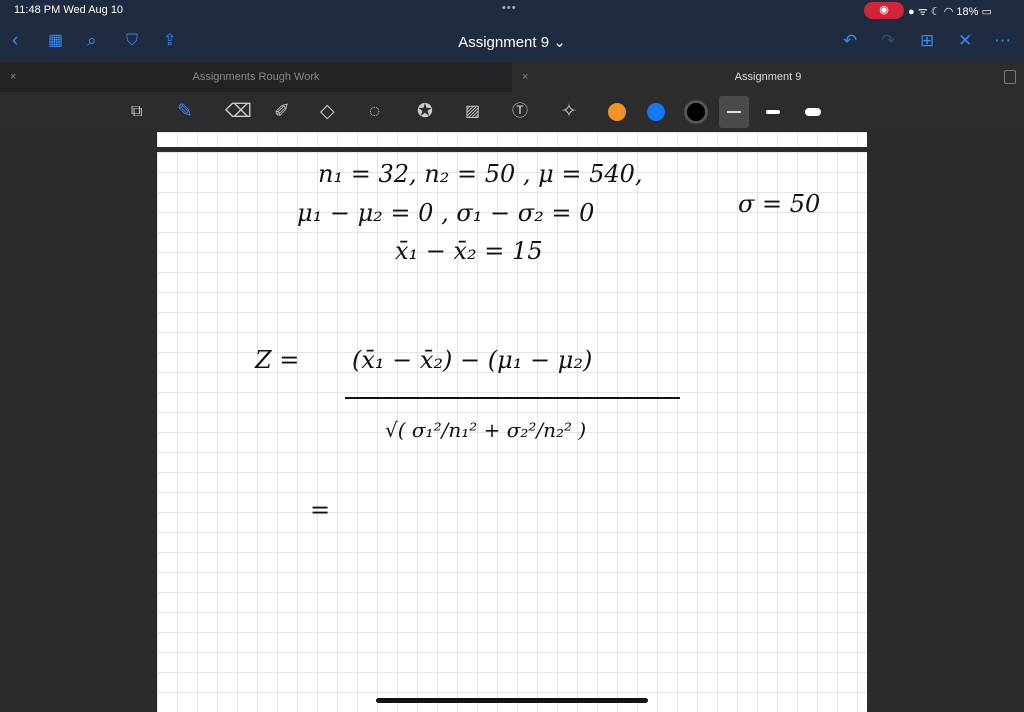 This screenshot has width=1024, height=712. Describe the element at coordinates (512, 139) in the screenshot. I see `previous-page` at that location.